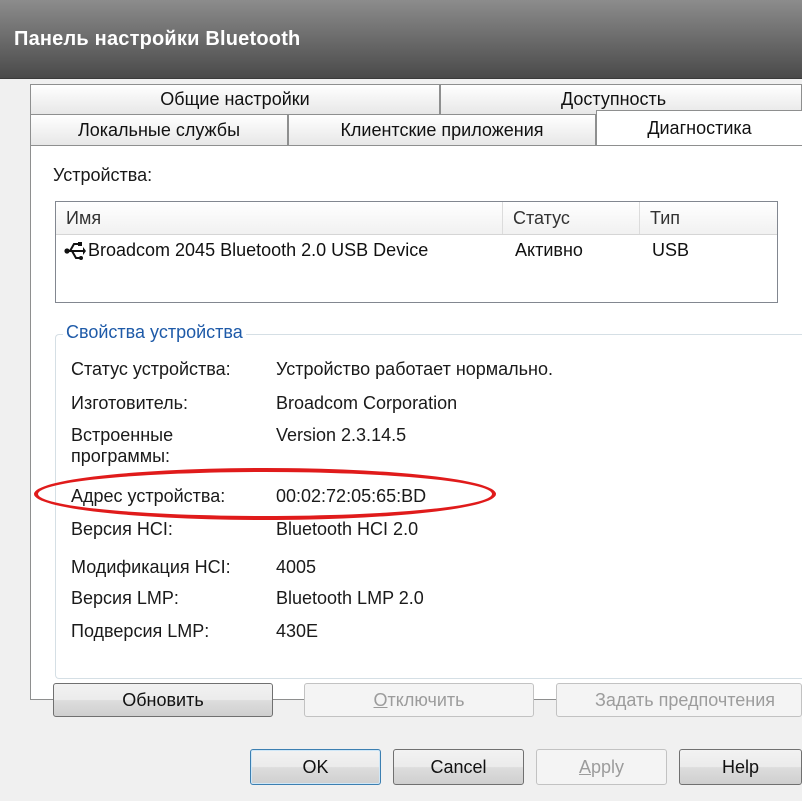 The height and width of the screenshot is (801, 802). Describe the element at coordinates (347, 529) in the screenshot. I see `property-value-hci-version: Bluetooth HCI 2.0` at that location.